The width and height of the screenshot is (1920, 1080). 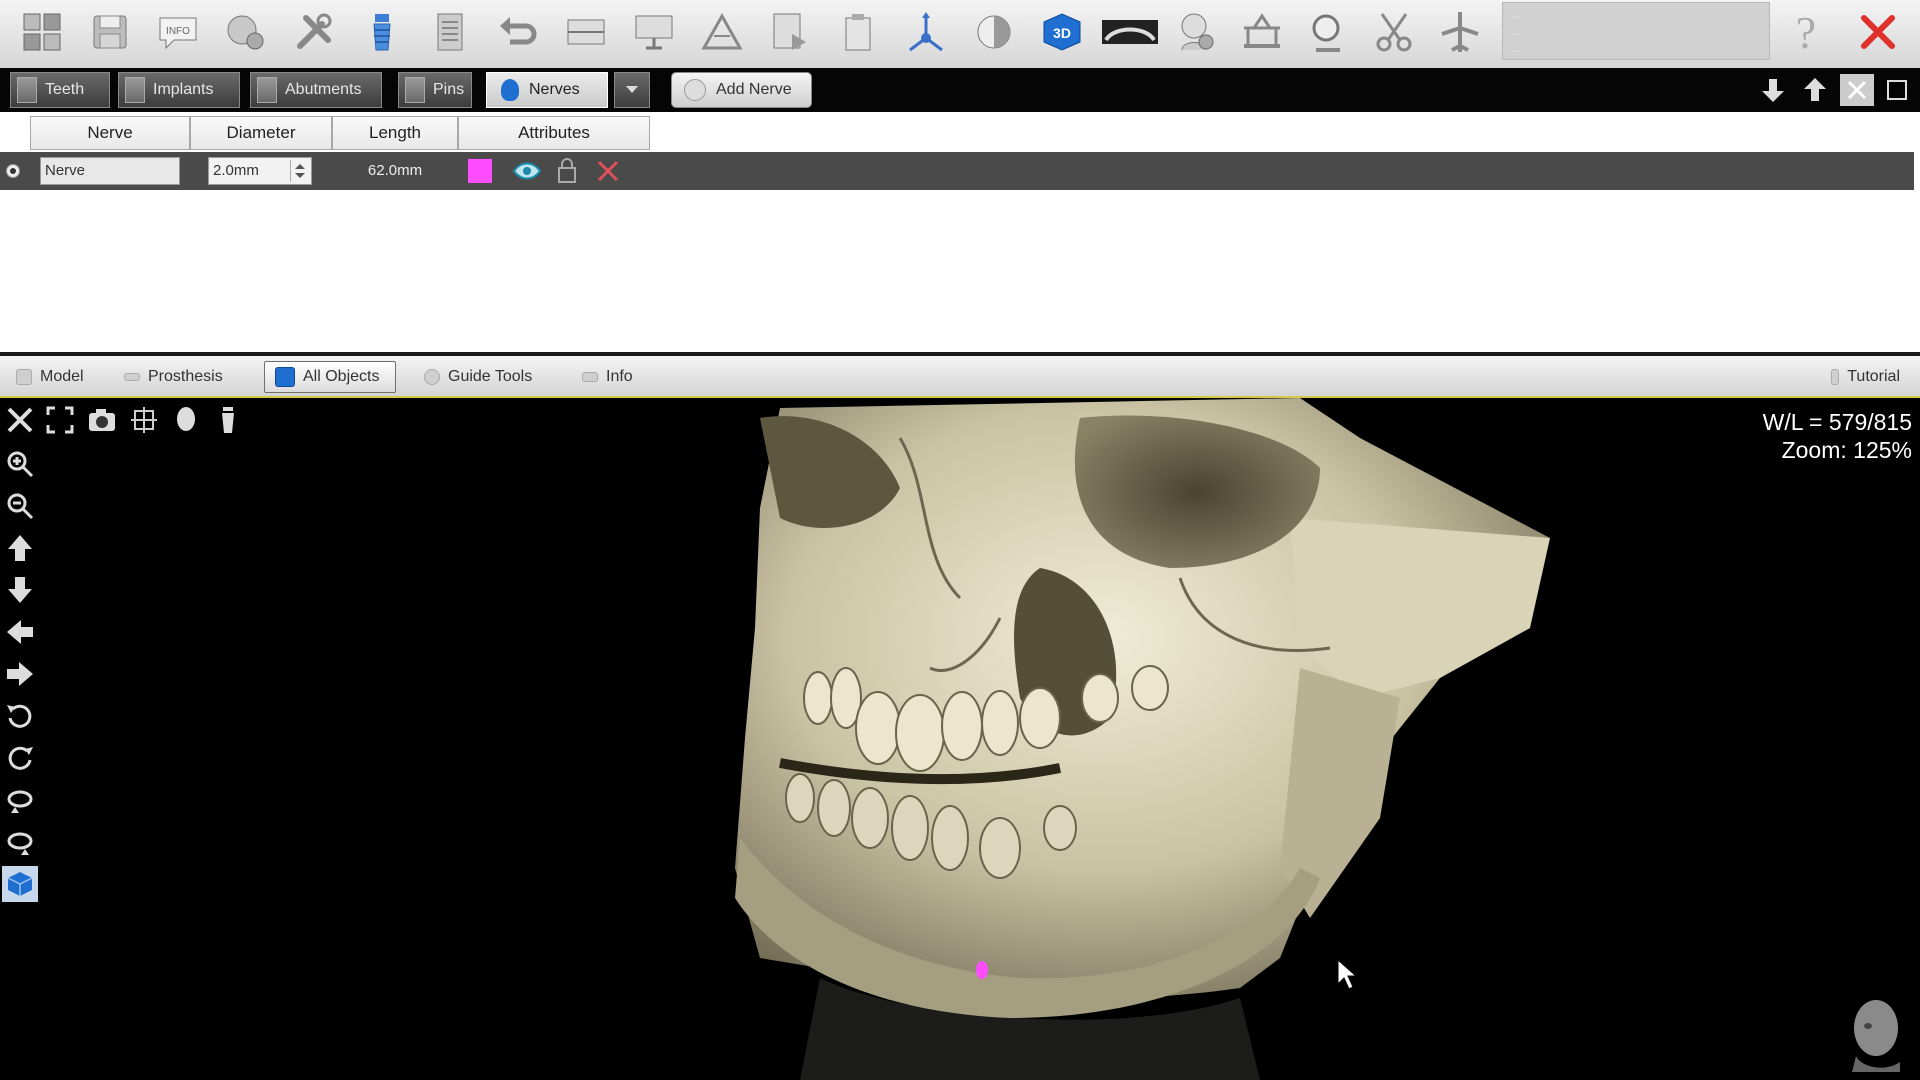 I want to click on implant-icon, so click(x=382, y=32).